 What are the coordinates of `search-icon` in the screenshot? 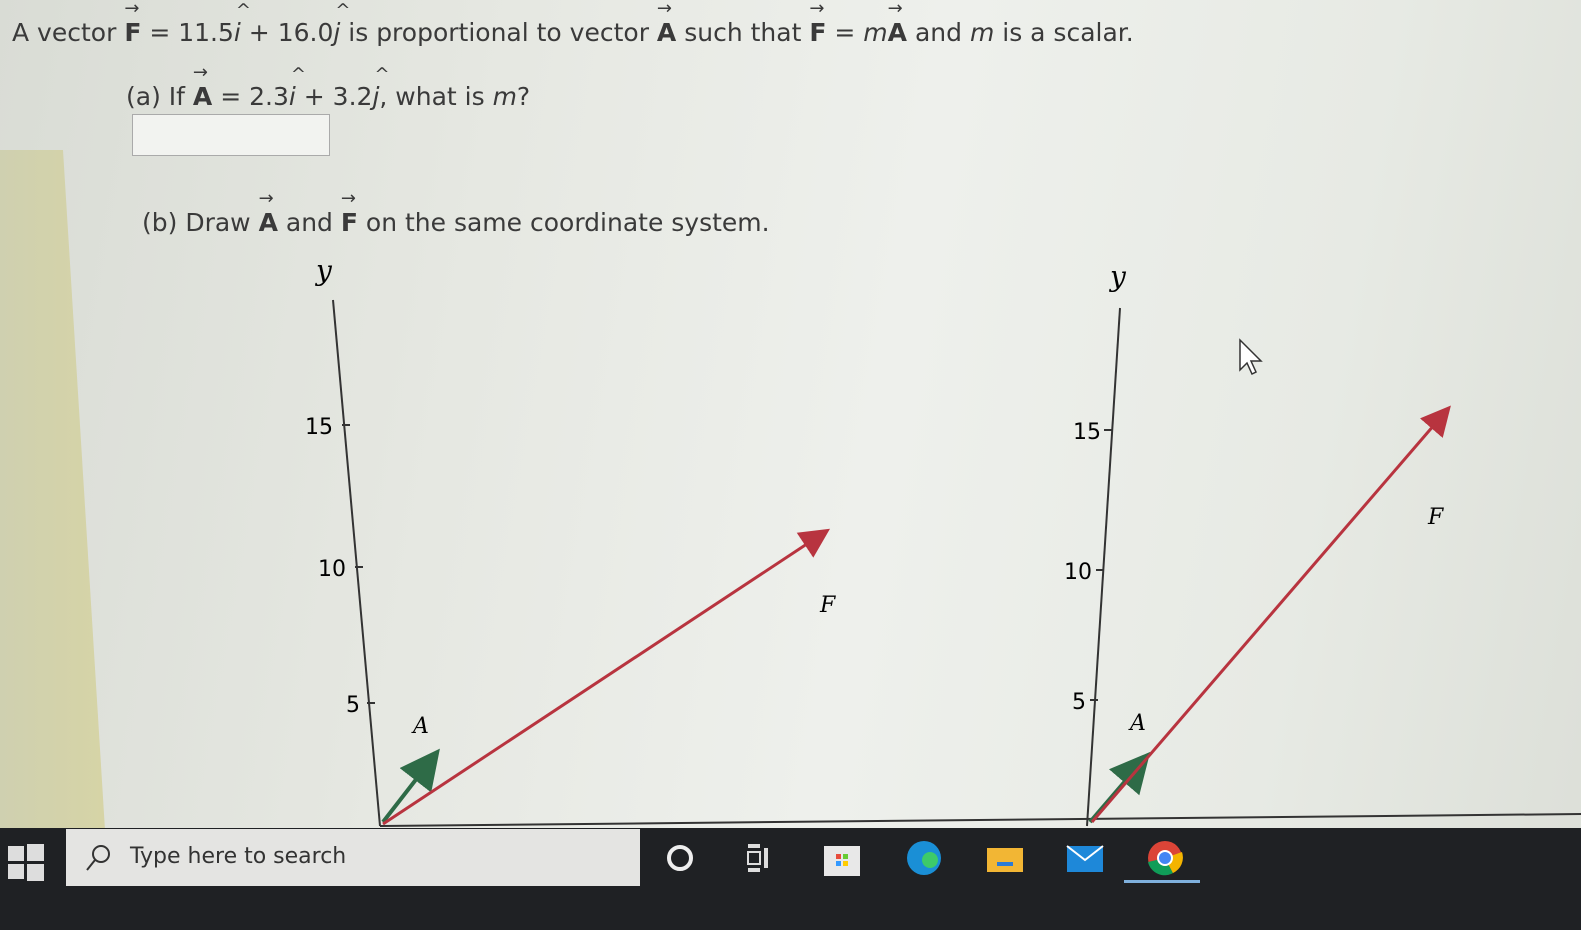 It's located at (98, 858).